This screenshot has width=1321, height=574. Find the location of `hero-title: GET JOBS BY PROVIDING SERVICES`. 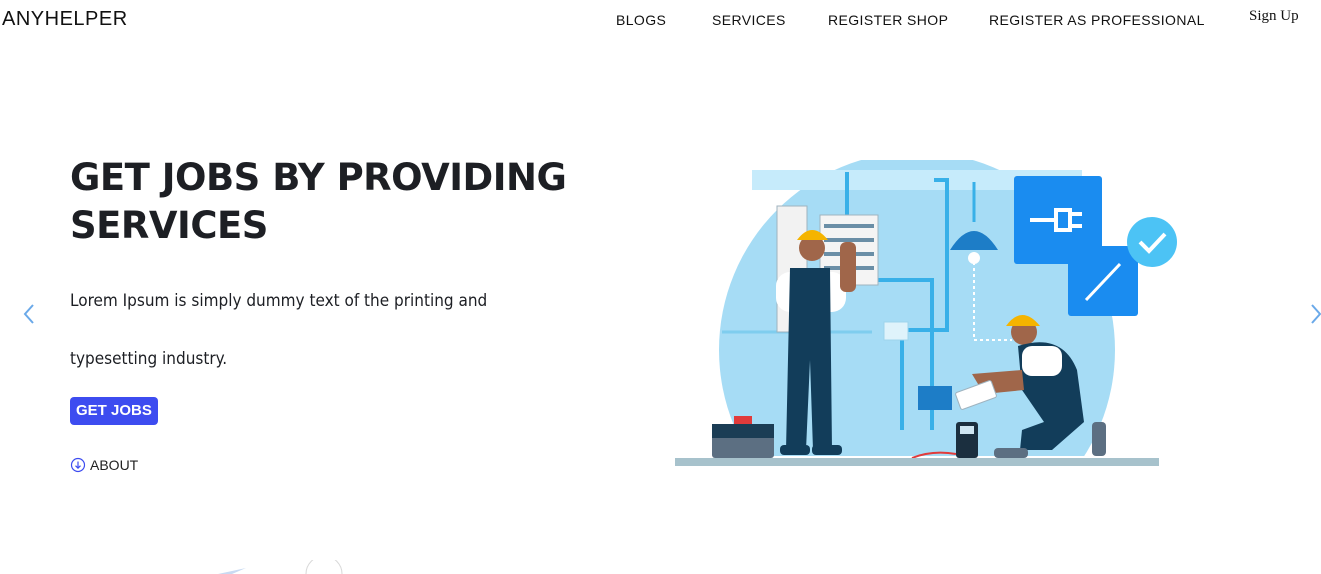

hero-title: GET JOBS BY PROVIDING SERVICES is located at coordinates (318, 201).